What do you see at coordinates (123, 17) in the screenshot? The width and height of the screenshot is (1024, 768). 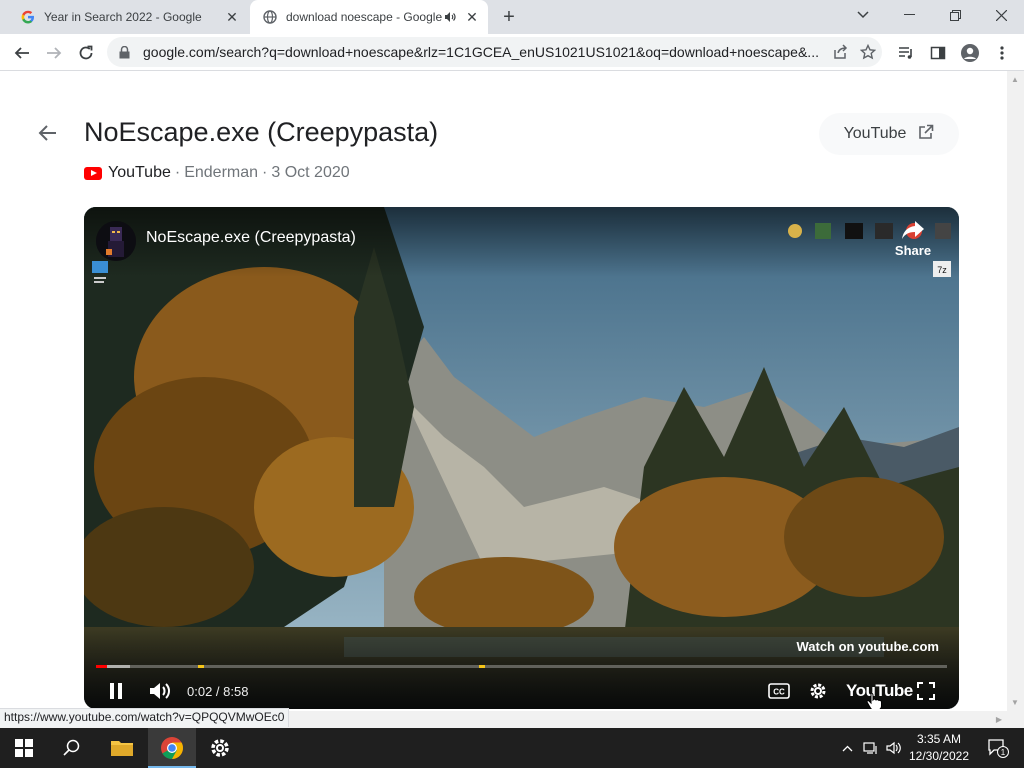 I see `tab-title: Year in Search 2022 - Google` at bounding box center [123, 17].